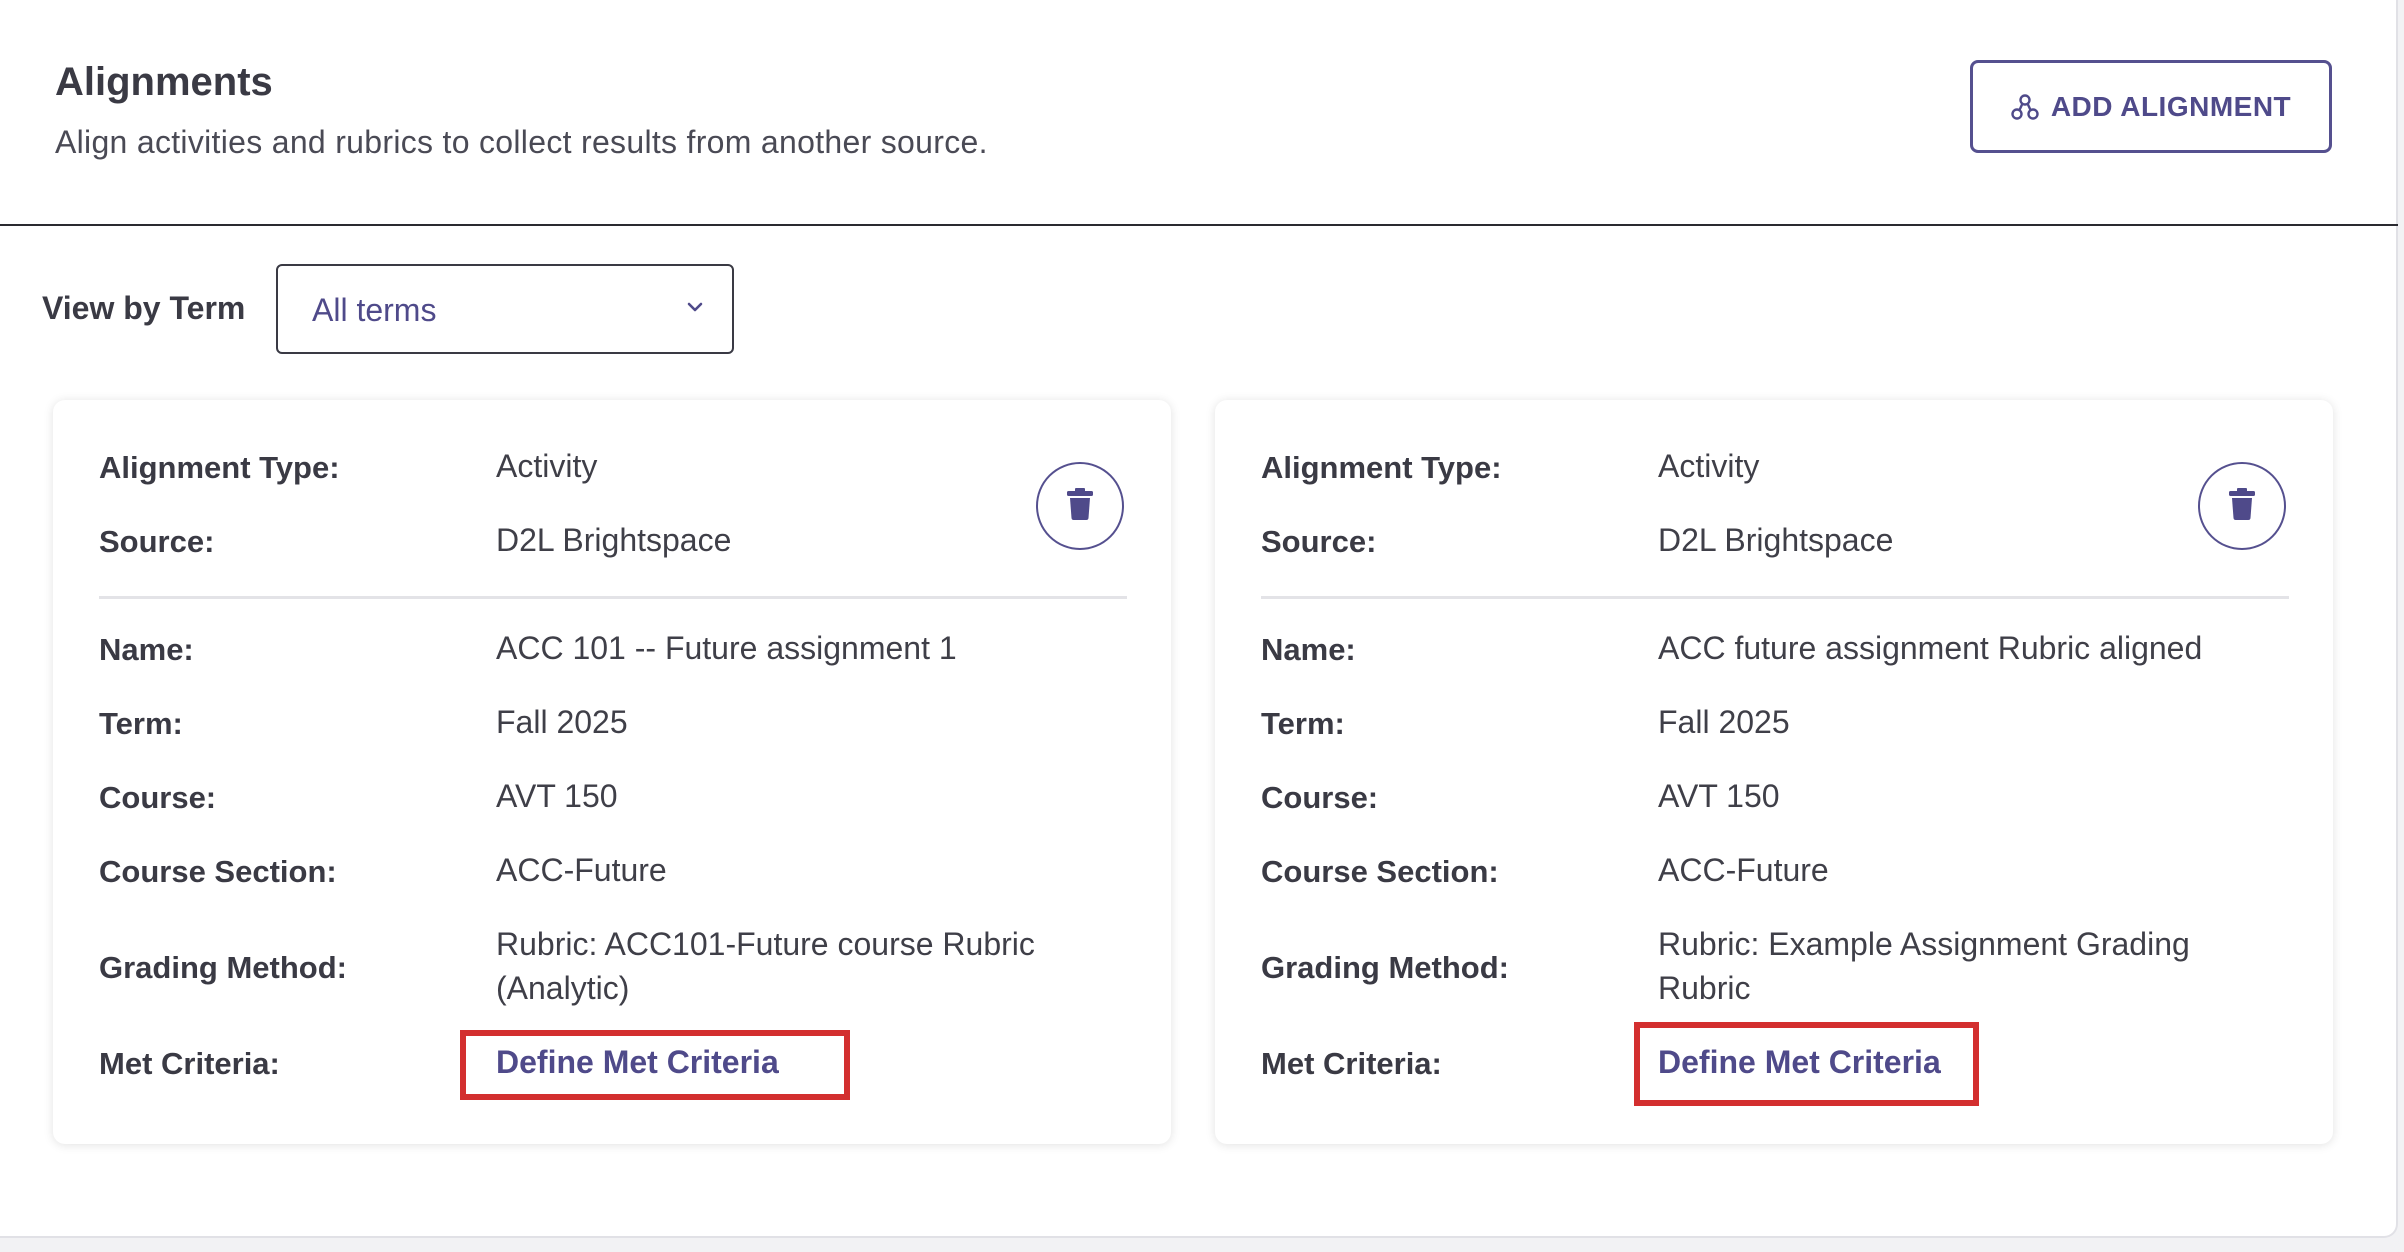 The width and height of the screenshot is (2404, 1252). I want to click on view-by-term-label: View by Term, so click(144, 308).